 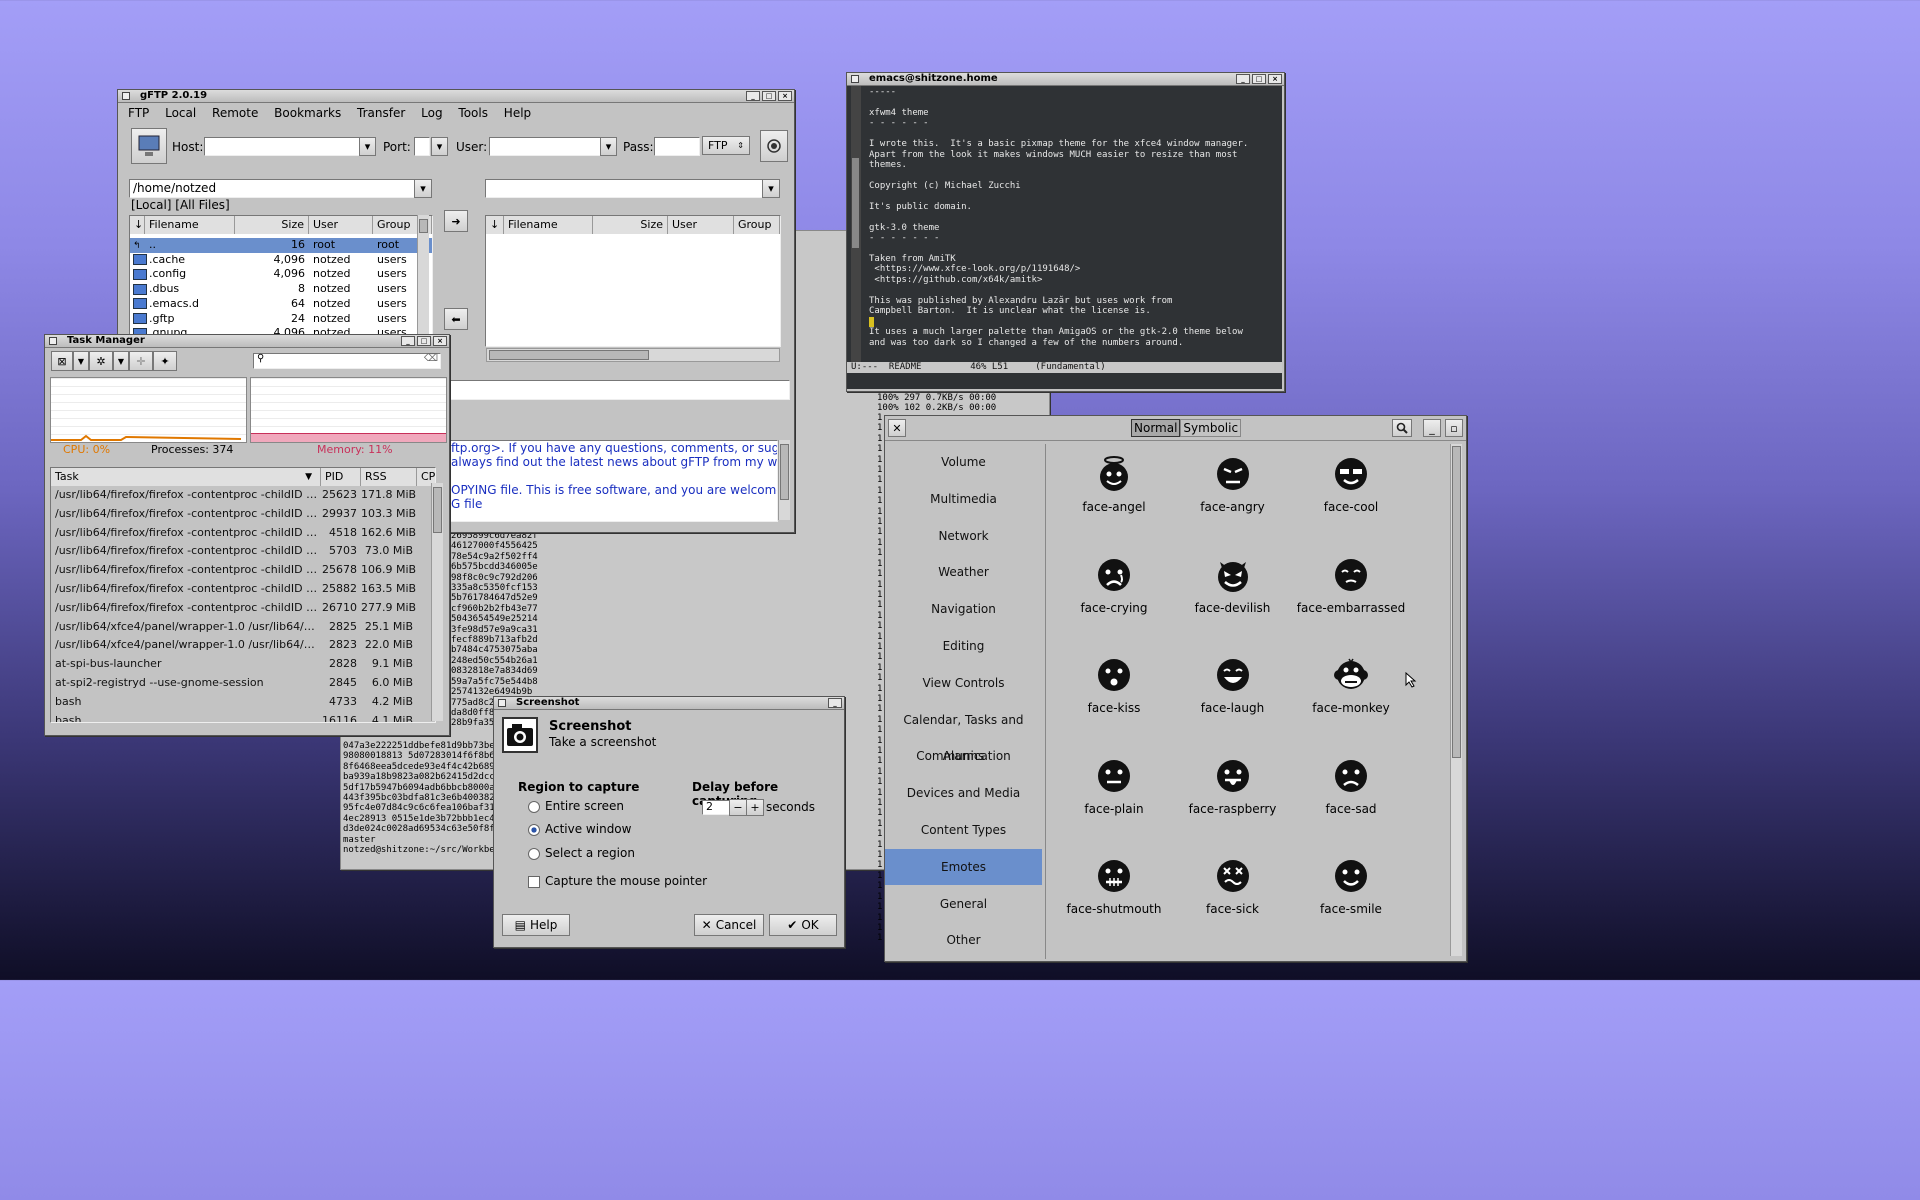 What do you see at coordinates (1156, 428) in the screenshot?
I see `tab-normal: Normal` at bounding box center [1156, 428].